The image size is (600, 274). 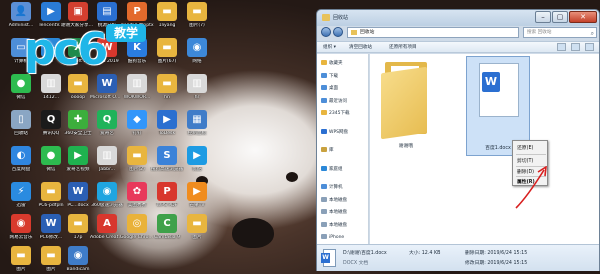 I want to click on address-field: 回收站, so click(x=433, y=32).